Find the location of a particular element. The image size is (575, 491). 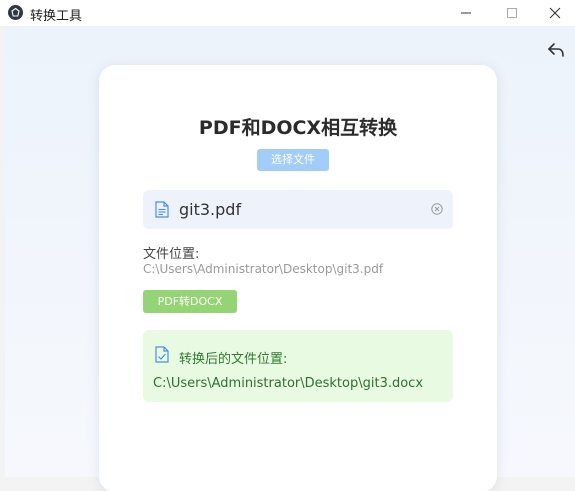

maximize-button is located at coordinates (512, 13).